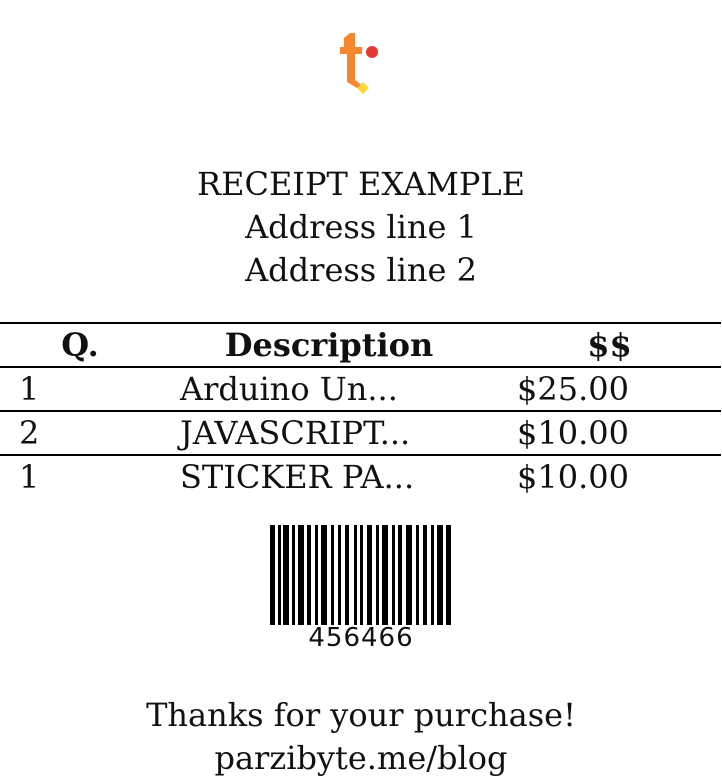  I want to click on address-line-1: Address line 1, so click(361, 227).